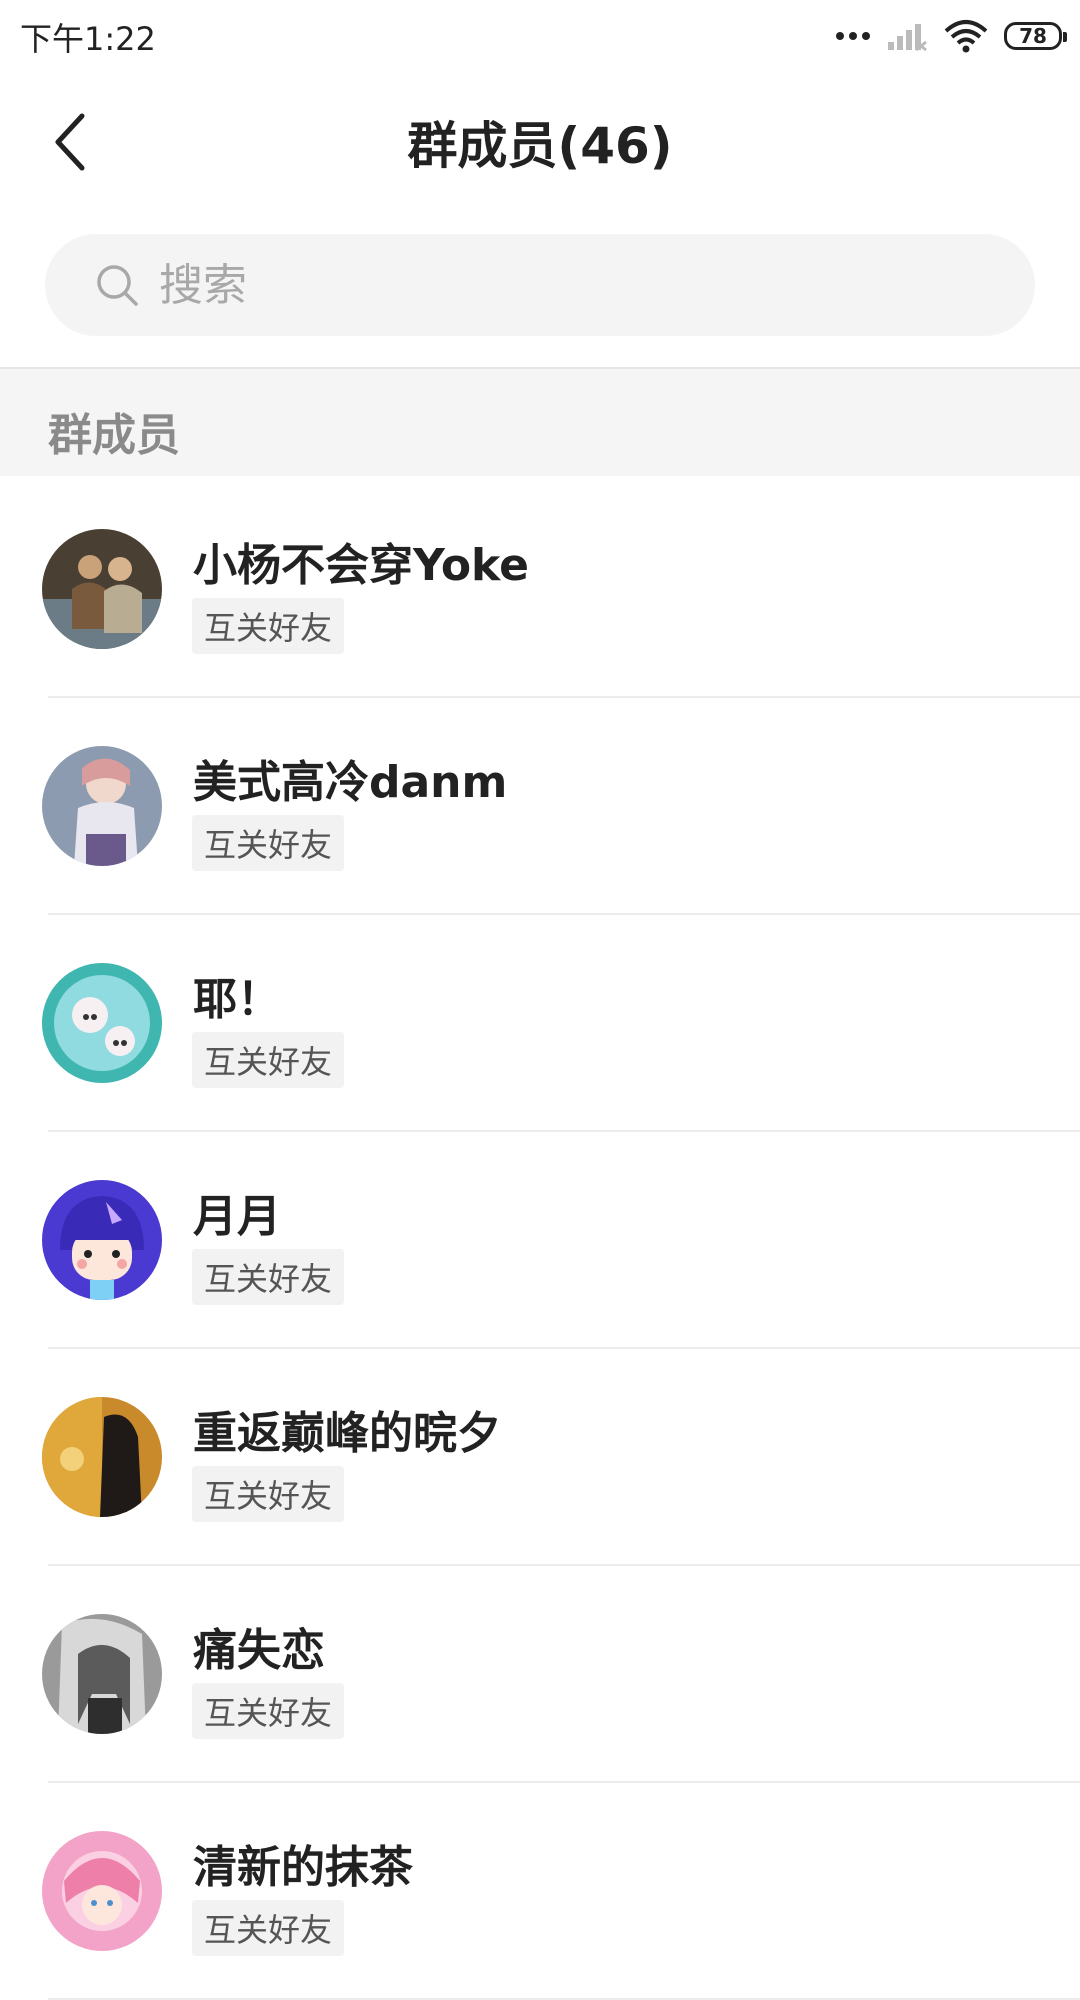 The width and height of the screenshot is (1080, 2000). Describe the element at coordinates (1033, 36) in the screenshot. I see `battery-level: 78` at that location.